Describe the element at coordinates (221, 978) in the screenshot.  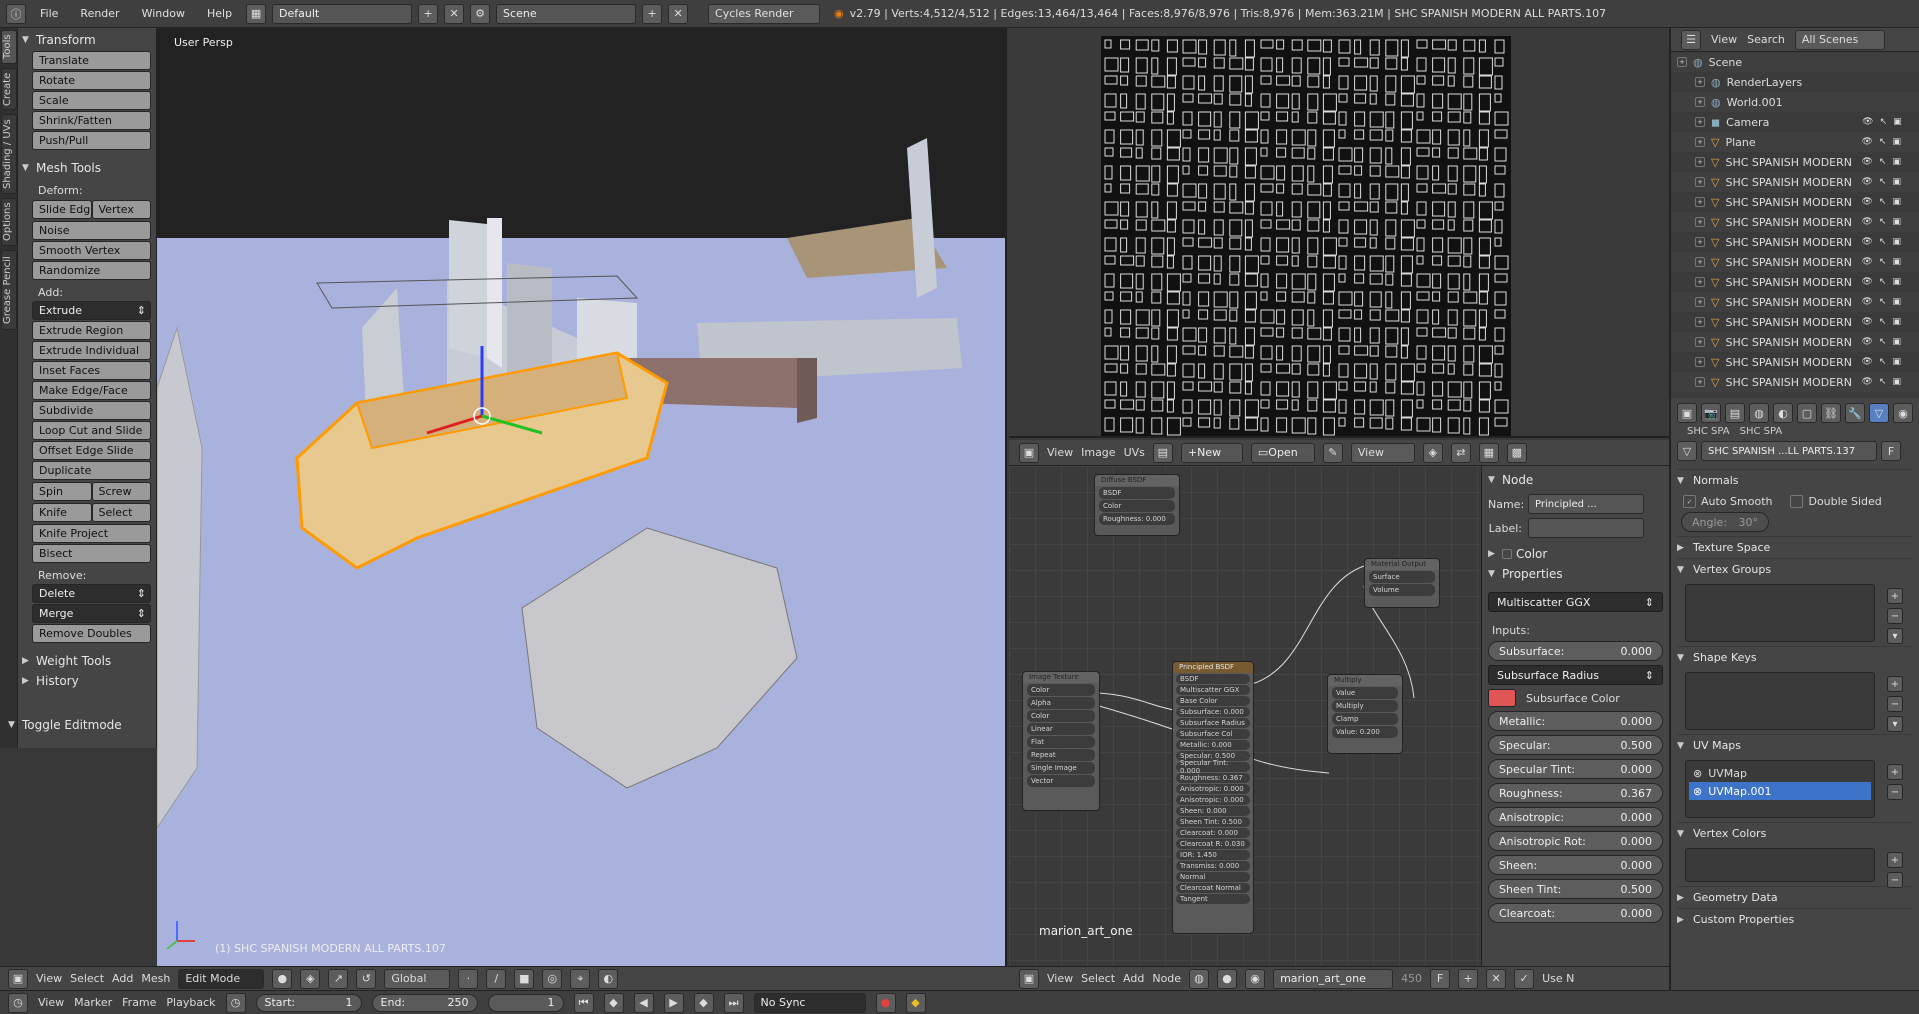
I see `mode-select: Edit Mode` at that location.